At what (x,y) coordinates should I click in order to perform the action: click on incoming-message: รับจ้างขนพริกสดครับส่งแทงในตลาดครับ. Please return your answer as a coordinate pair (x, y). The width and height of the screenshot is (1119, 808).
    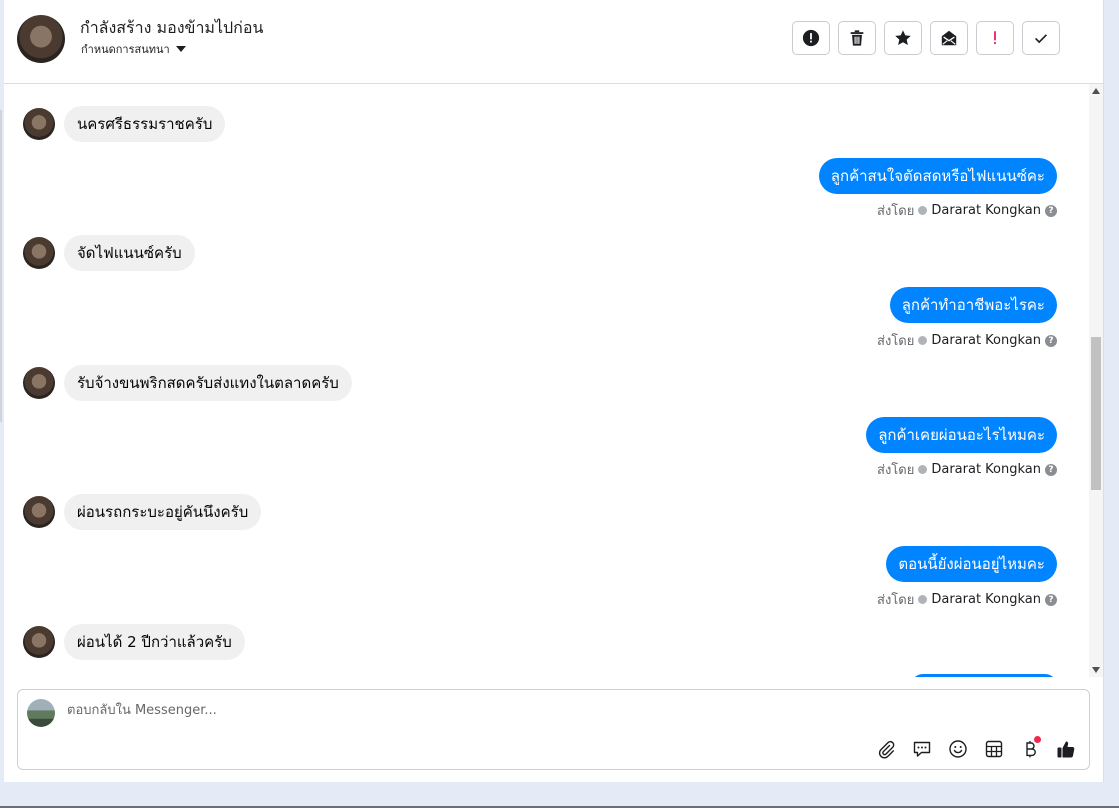
    Looking at the image, I should click on (187, 383).